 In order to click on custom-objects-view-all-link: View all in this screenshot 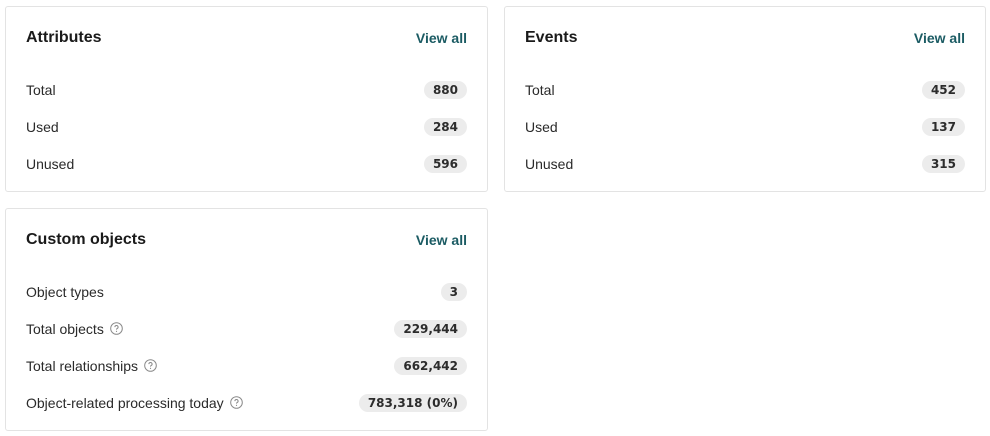, I will do `click(441, 240)`.